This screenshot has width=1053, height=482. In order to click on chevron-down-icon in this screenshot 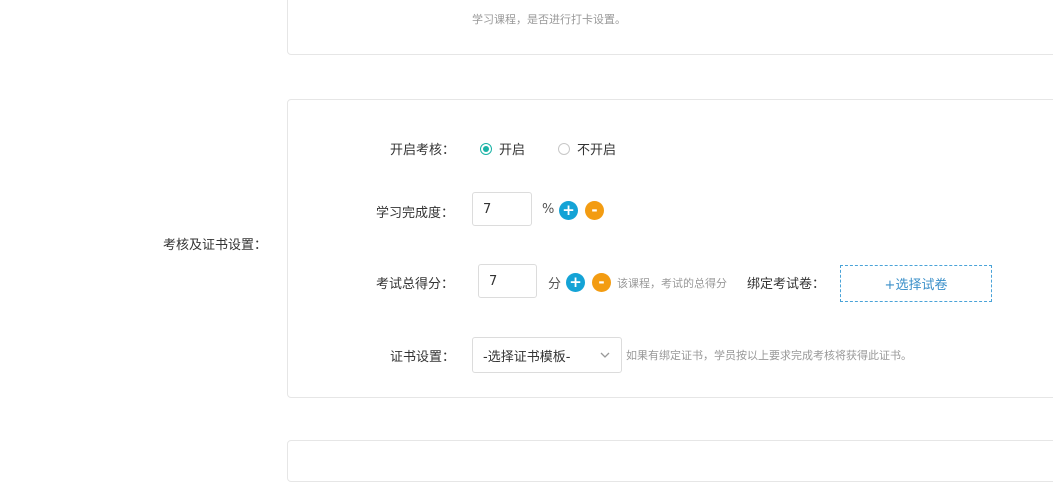, I will do `click(605, 355)`.